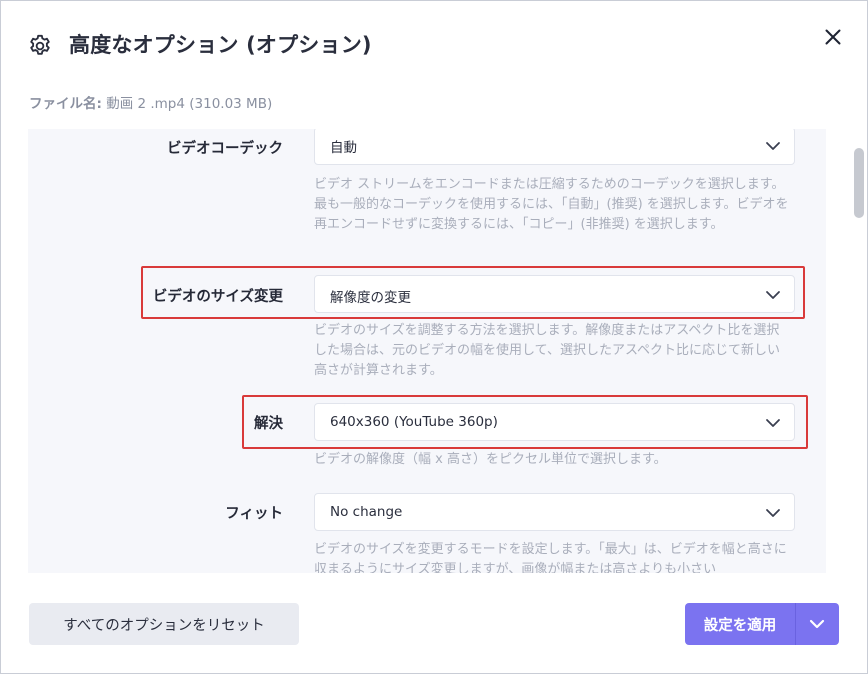  I want to click on file-info: ファイル名: 動画 2 .mp4 (310.03 MB), so click(150, 102).